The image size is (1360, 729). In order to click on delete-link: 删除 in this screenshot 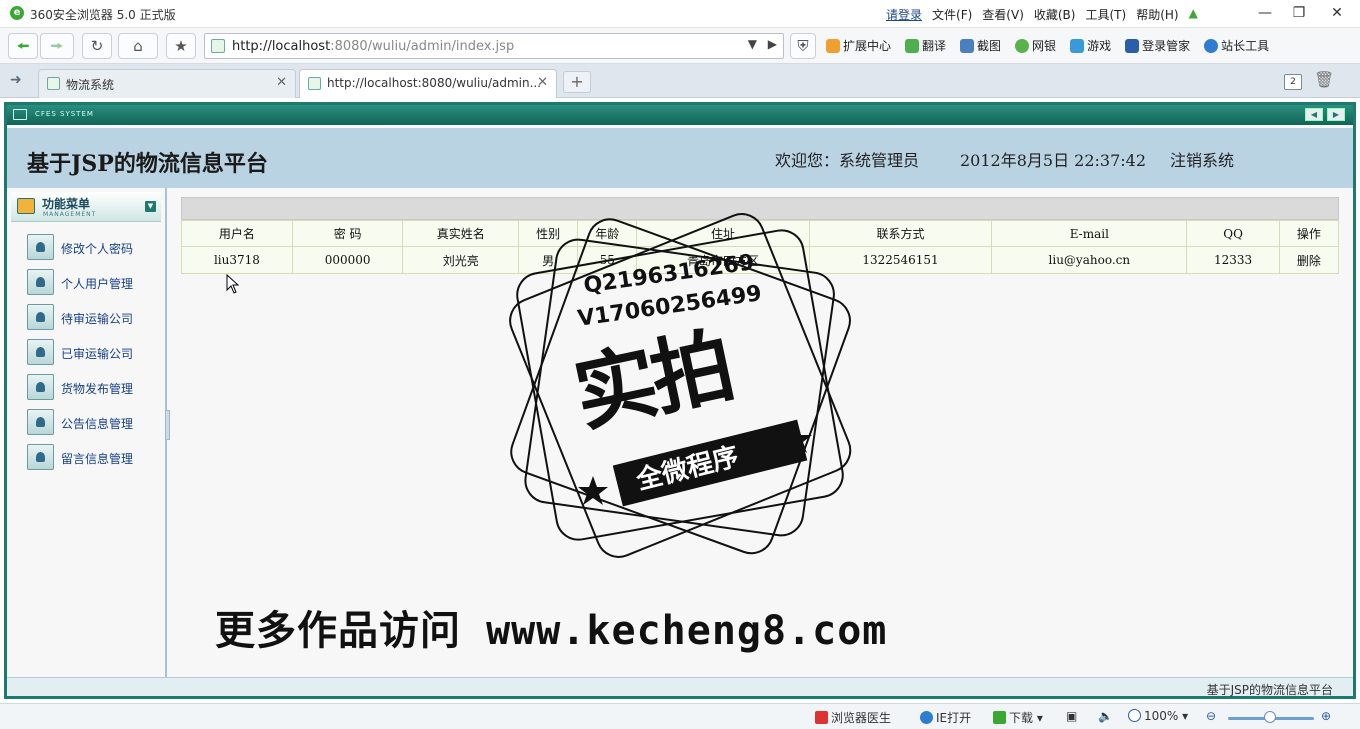, I will do `click(1309, 260)`.